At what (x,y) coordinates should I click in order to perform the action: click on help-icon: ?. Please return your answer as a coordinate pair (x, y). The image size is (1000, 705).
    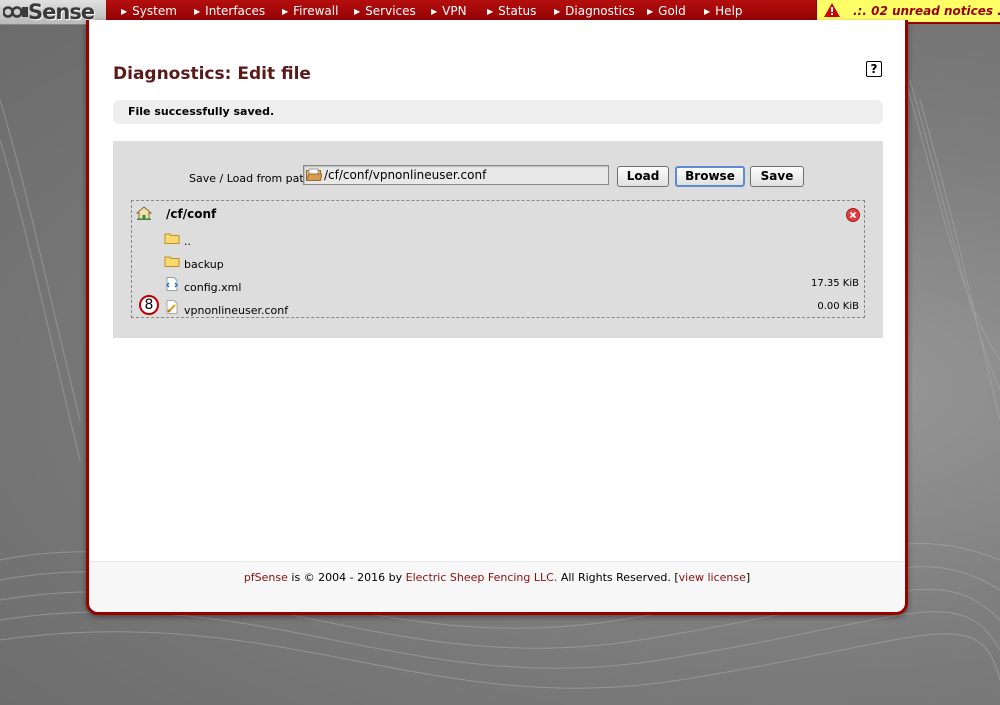
    Looking at the image, I should click on (874, 69).